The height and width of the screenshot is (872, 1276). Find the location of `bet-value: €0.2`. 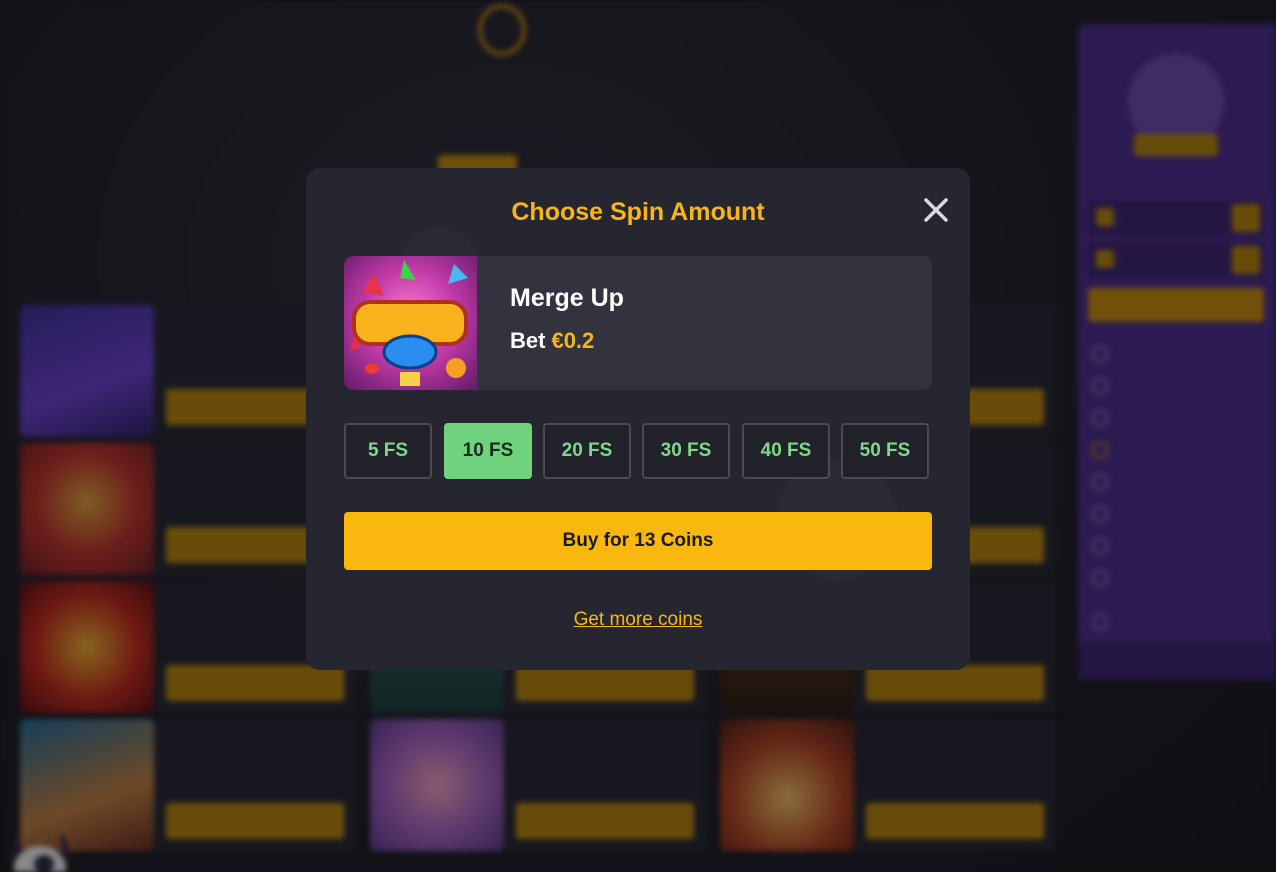

bet-value: €0.2 is located at coordinates (573, 340).